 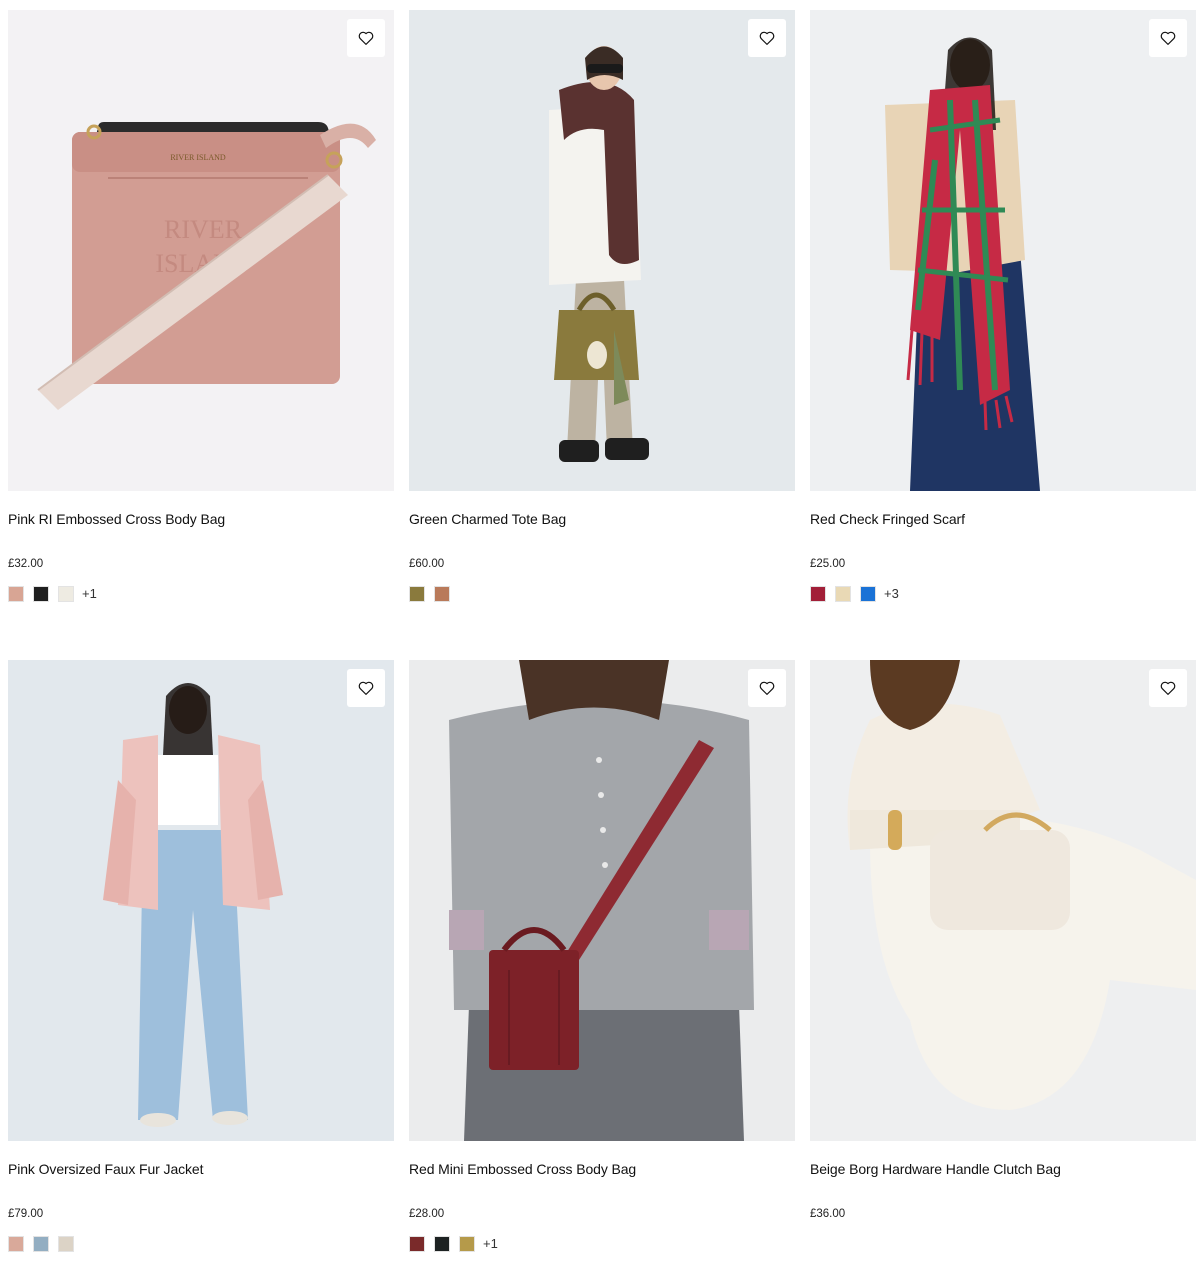 I want to click on product-price: £36.00, so click(x=828, y=1214).